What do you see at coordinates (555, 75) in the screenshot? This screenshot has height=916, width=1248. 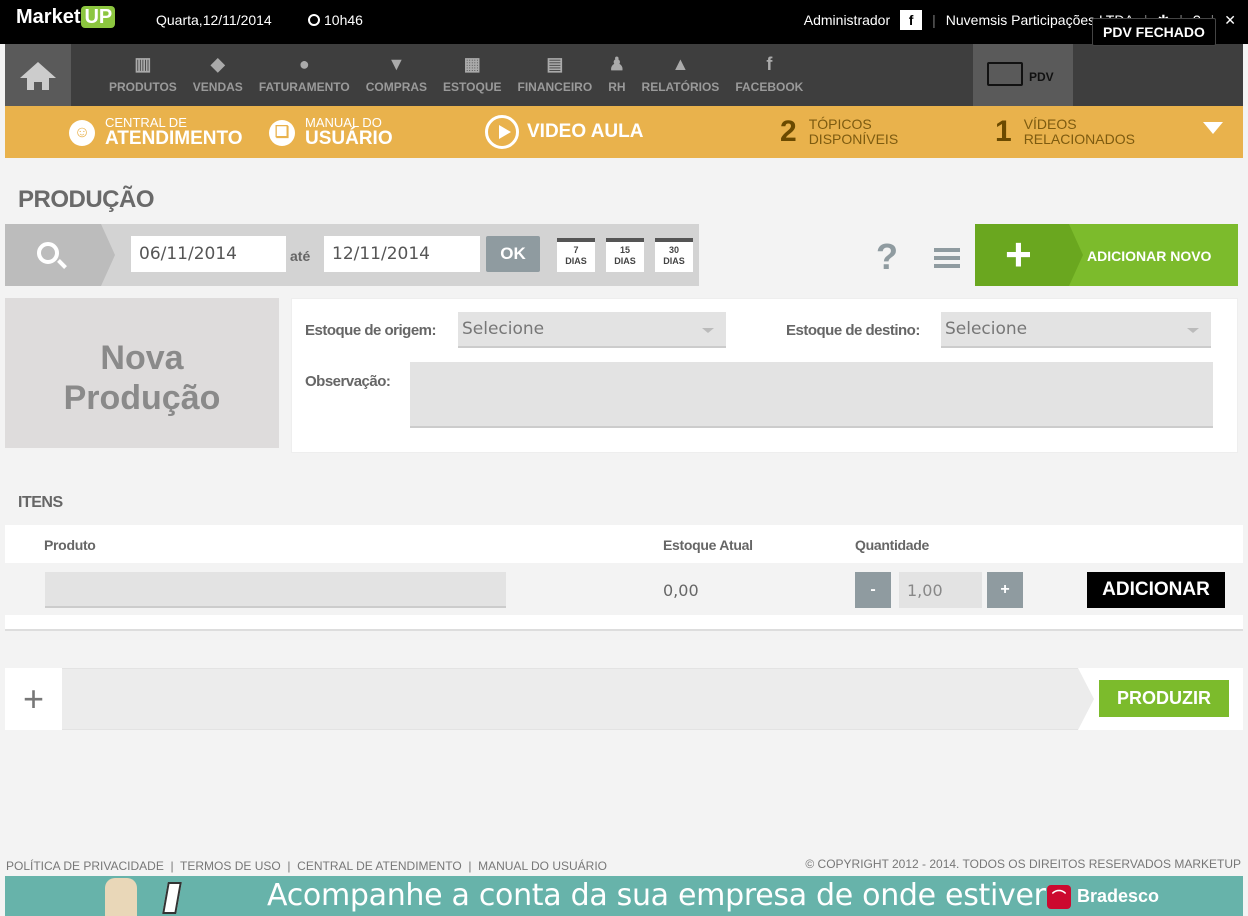 I see `nav-item-financeiro: ▤ FINANCEIRO` at bounding box center [555, 75].